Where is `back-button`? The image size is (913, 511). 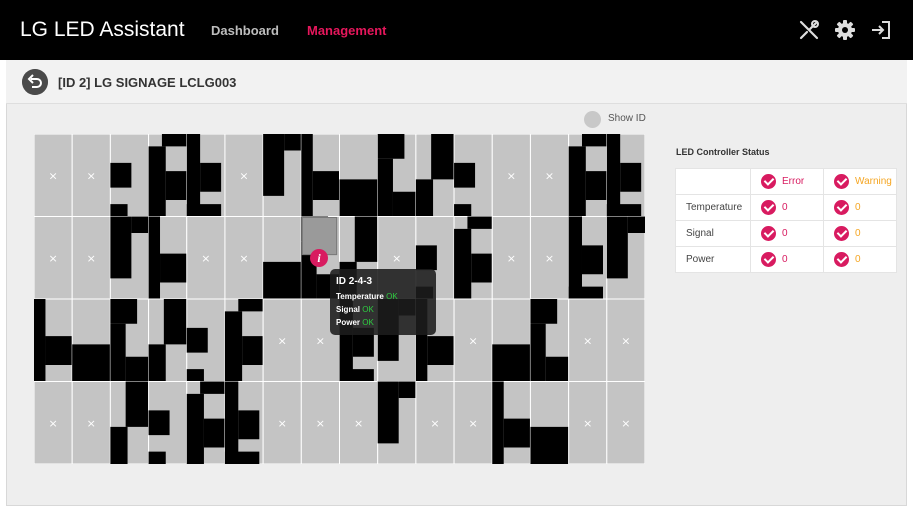
back-button is located at coordinates (35, 82).